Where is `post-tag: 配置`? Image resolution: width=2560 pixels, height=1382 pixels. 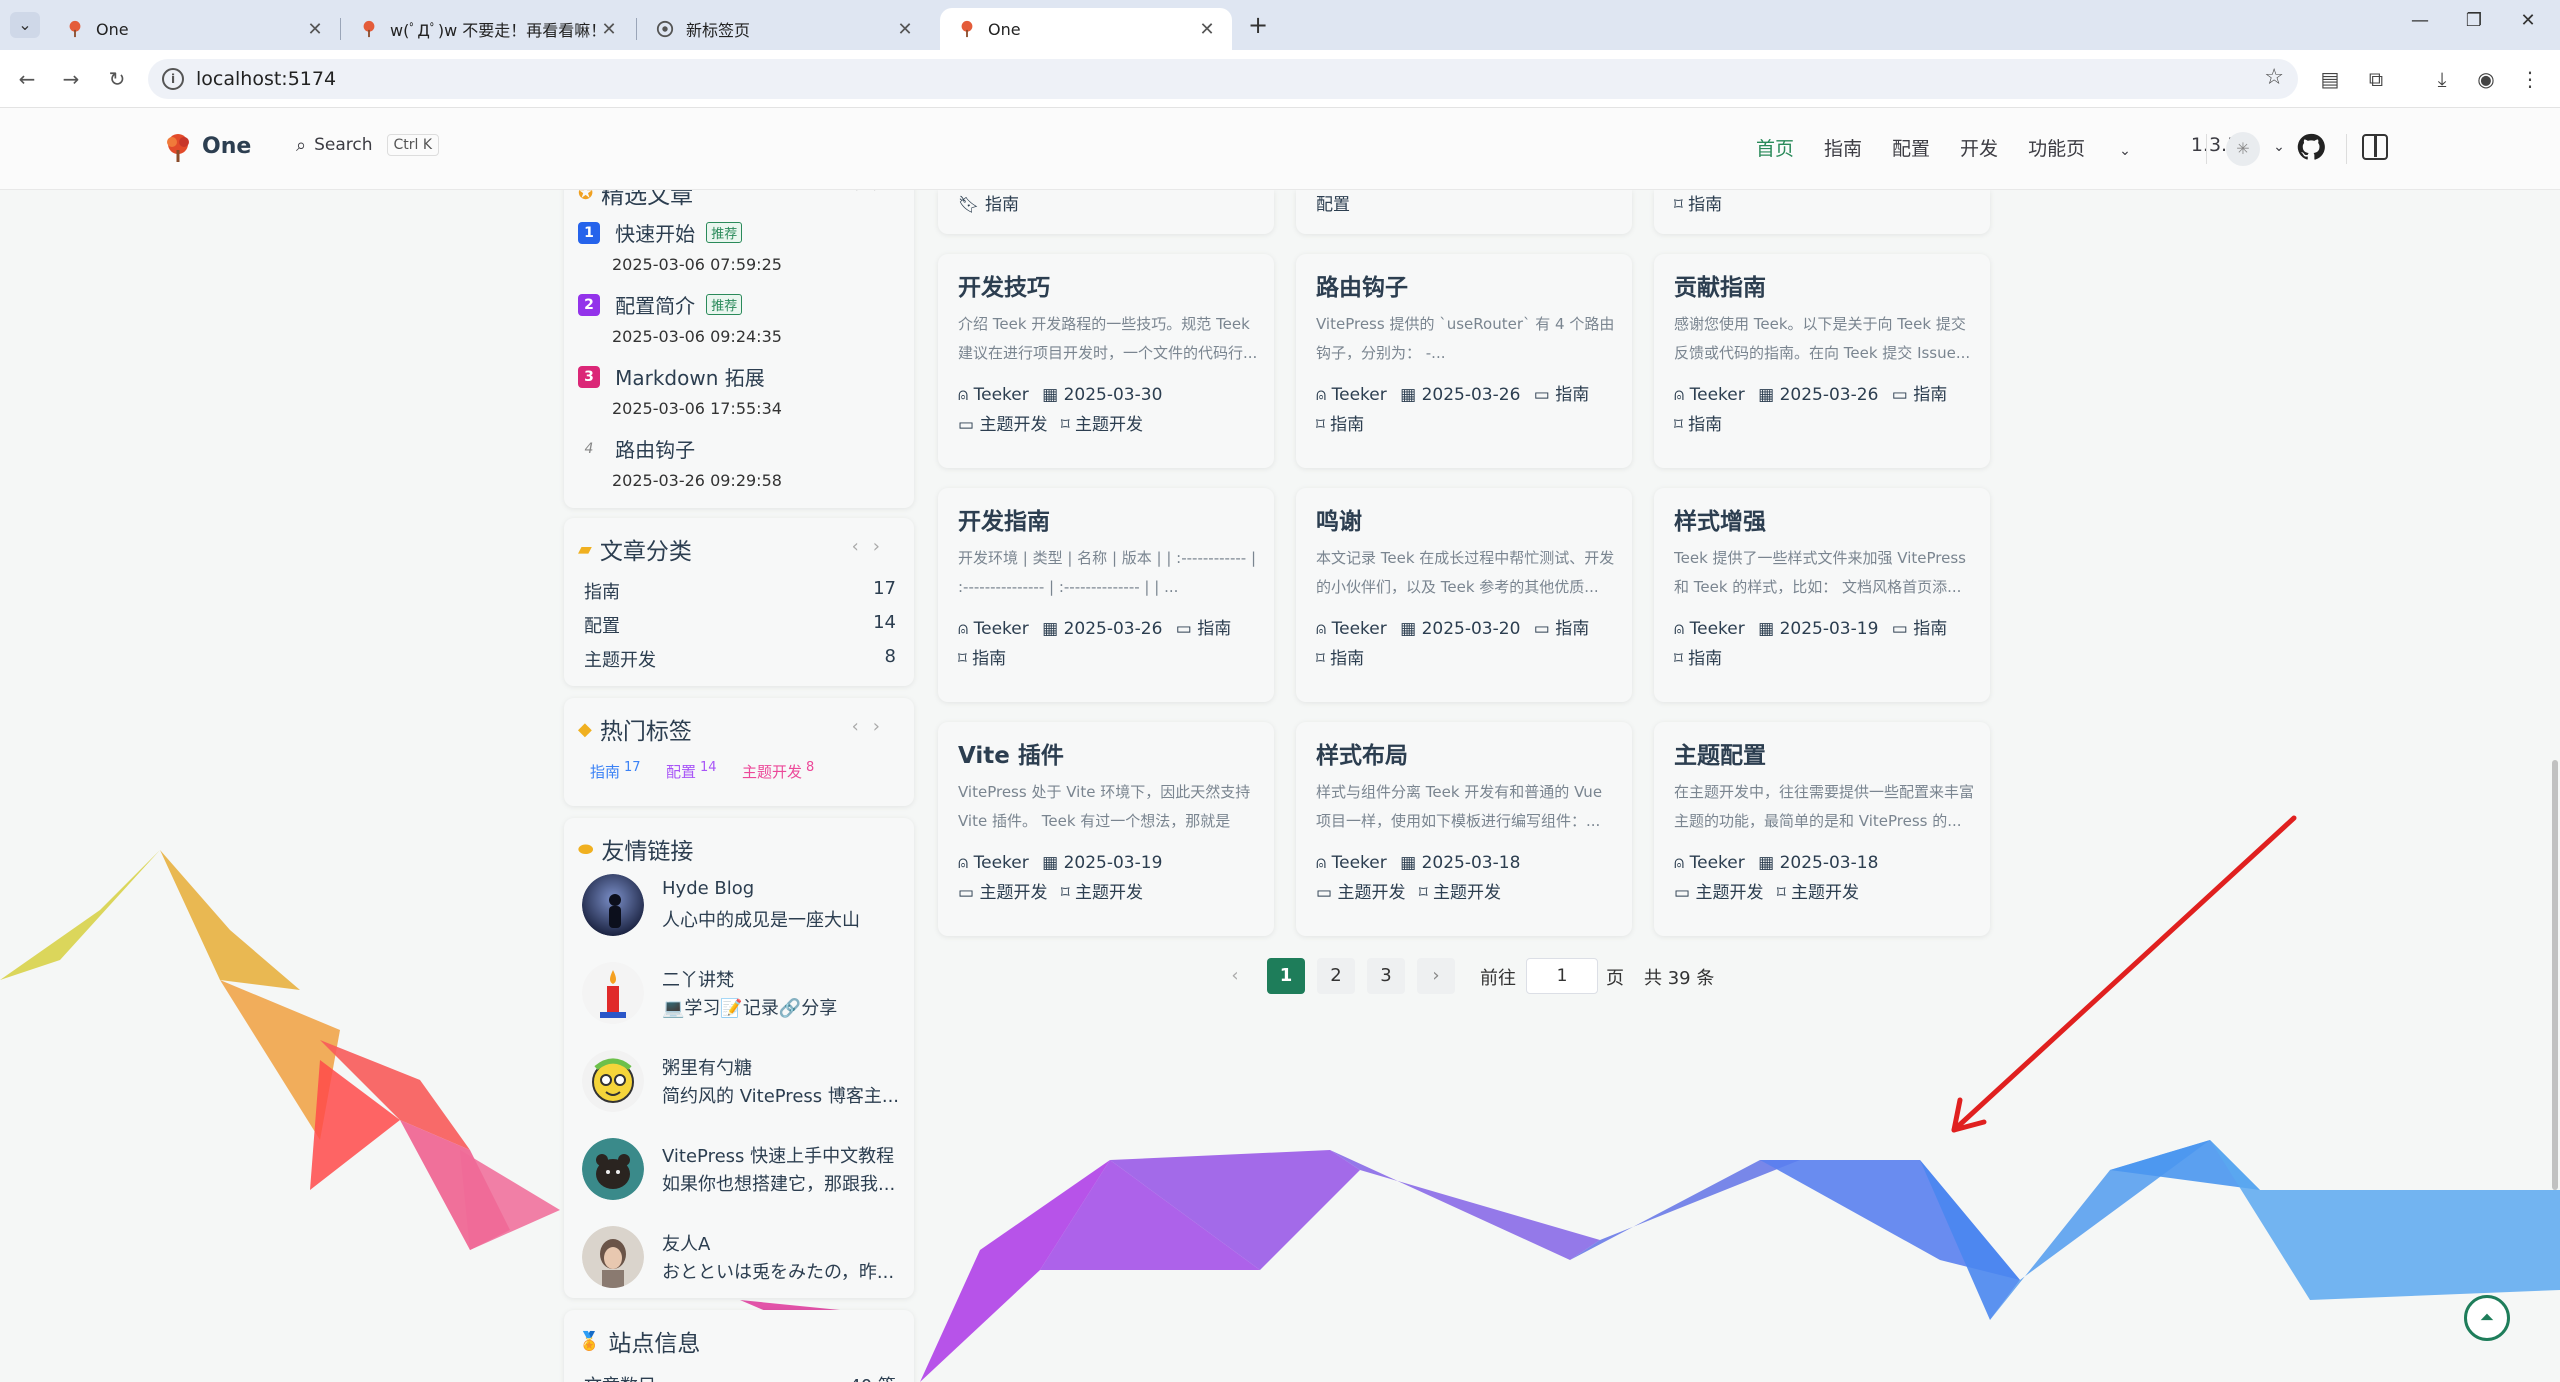 post-tag: 配置 is located at coordinates (1333, 205).